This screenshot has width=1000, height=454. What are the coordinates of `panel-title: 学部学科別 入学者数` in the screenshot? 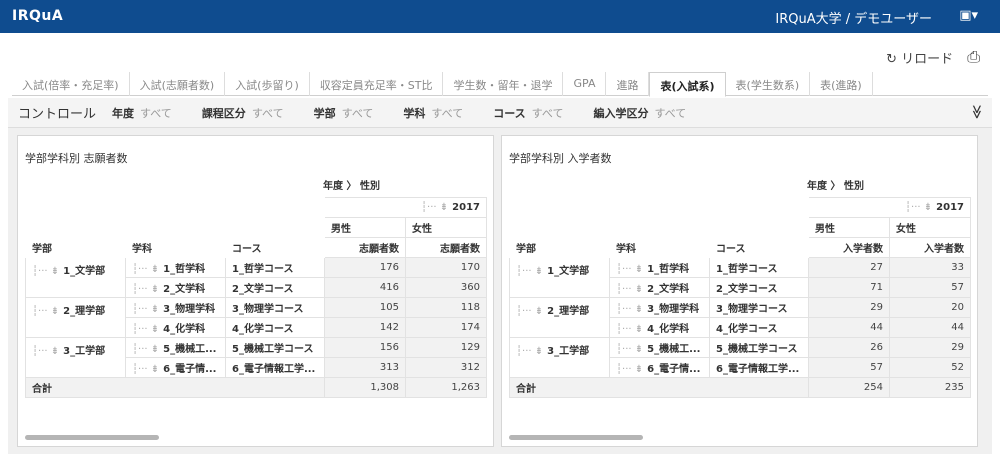 It's located at (560, 158).